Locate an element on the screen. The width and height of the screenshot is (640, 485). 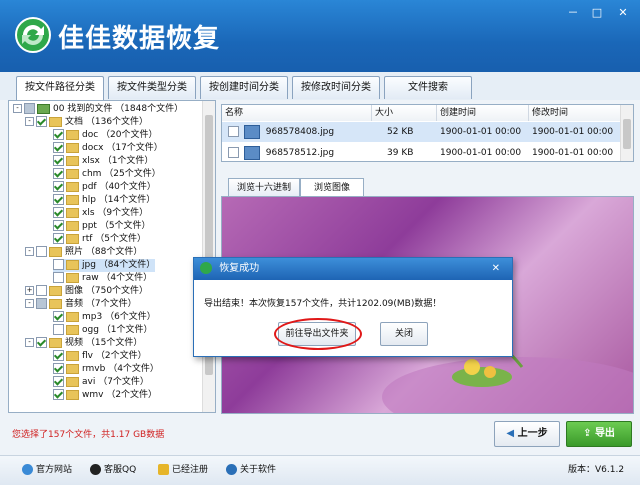
tree-item-video: - 视频 （15个文件） is located at coordinates (83, 343).